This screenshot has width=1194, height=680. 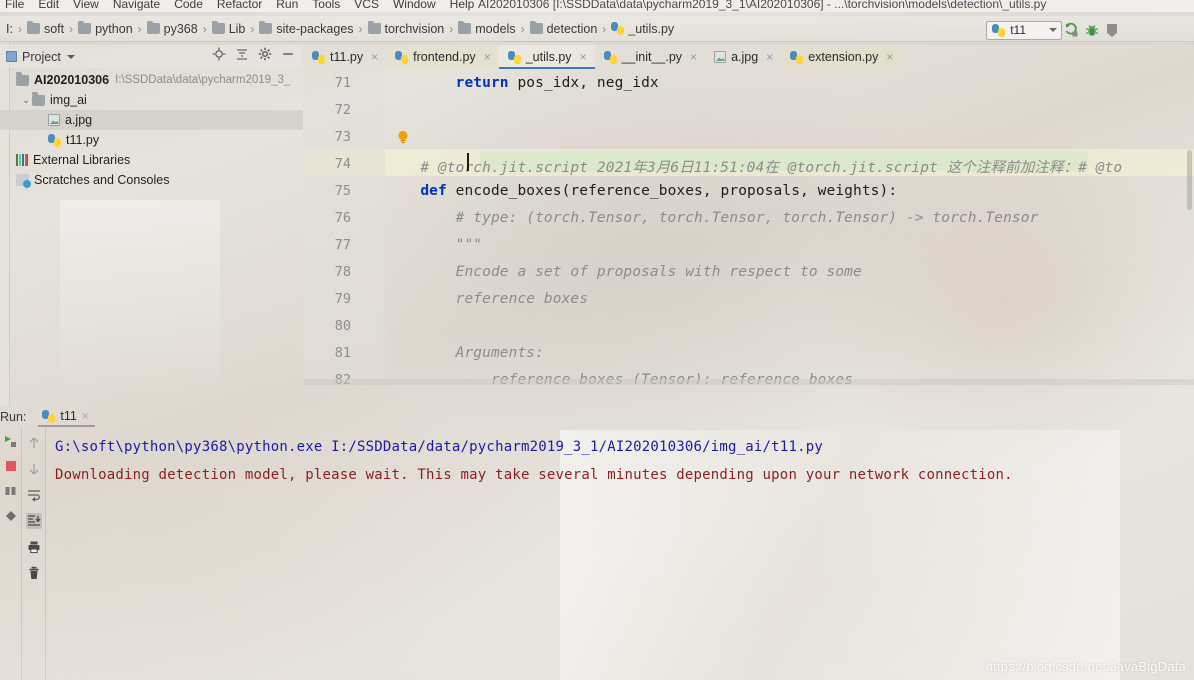 I want to click on breadcrumb-item-python: › python, so click(x=98, y=28).